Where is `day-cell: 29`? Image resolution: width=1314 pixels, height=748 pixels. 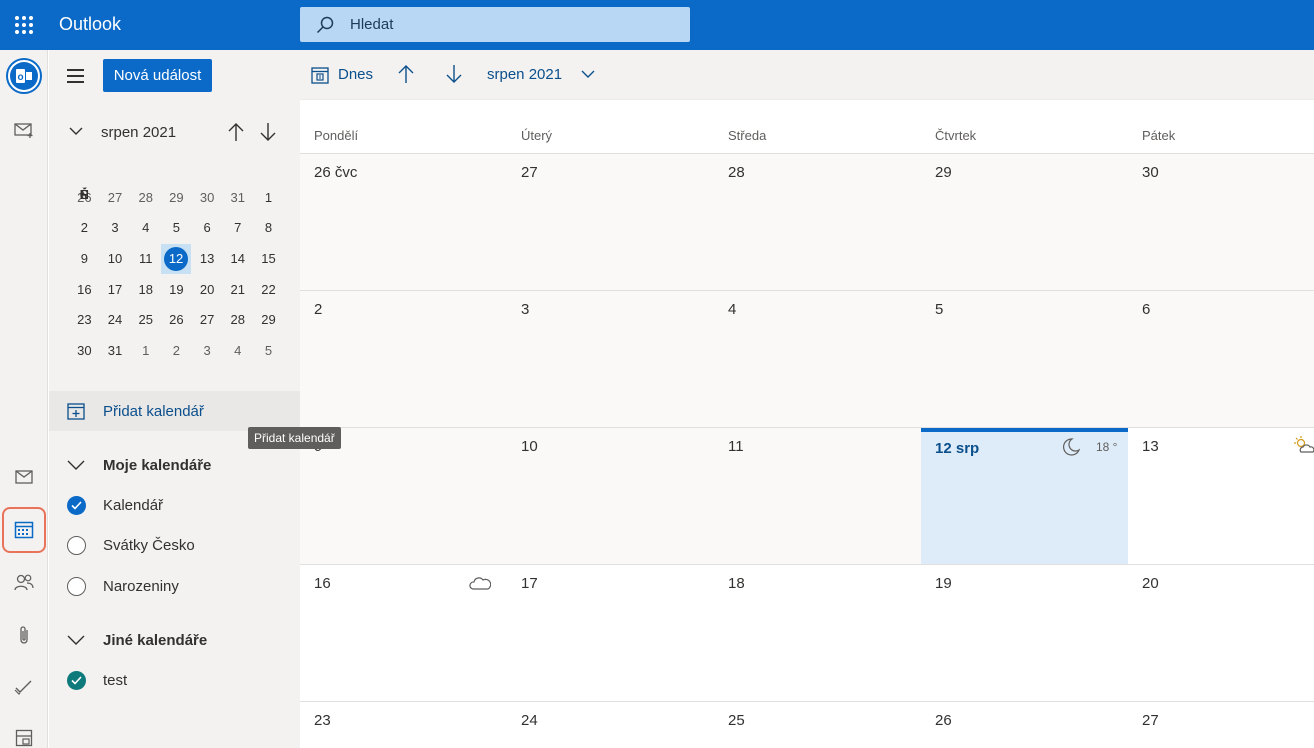 day-cell: 29 is located at coordinates (1024, 222).